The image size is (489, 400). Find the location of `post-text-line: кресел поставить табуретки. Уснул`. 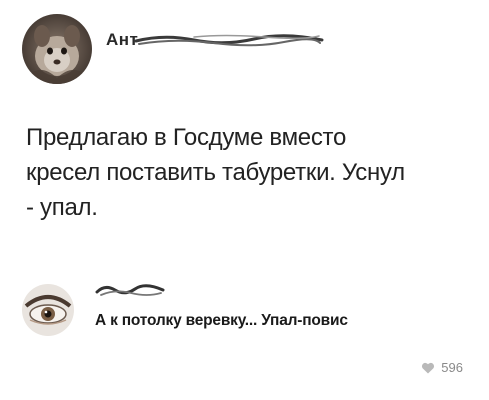

post-text-line: кресел поставить табуретки. Уснул is located at coordinates (215, 172).